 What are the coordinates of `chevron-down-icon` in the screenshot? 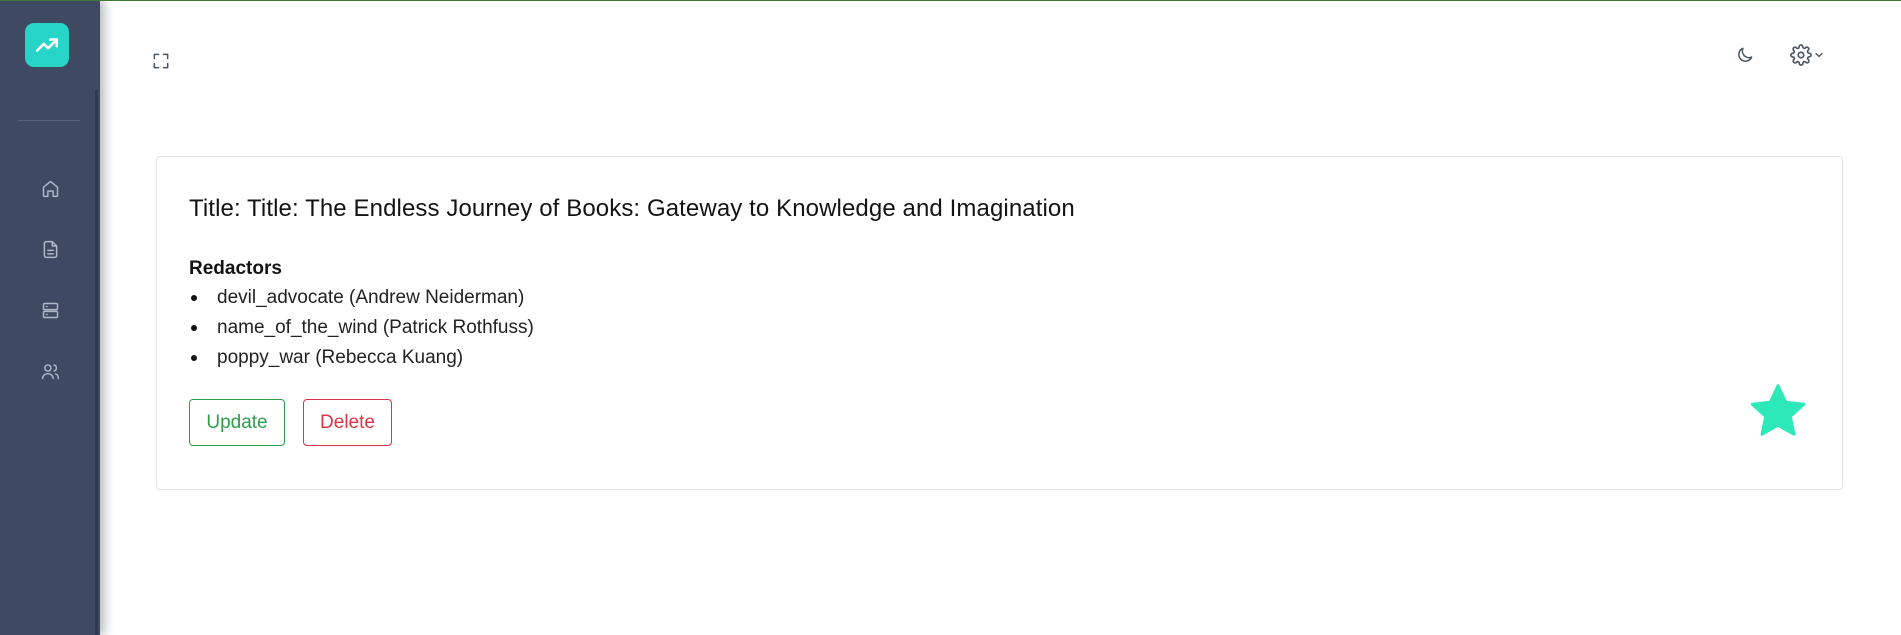 It's located at (1818, 55).